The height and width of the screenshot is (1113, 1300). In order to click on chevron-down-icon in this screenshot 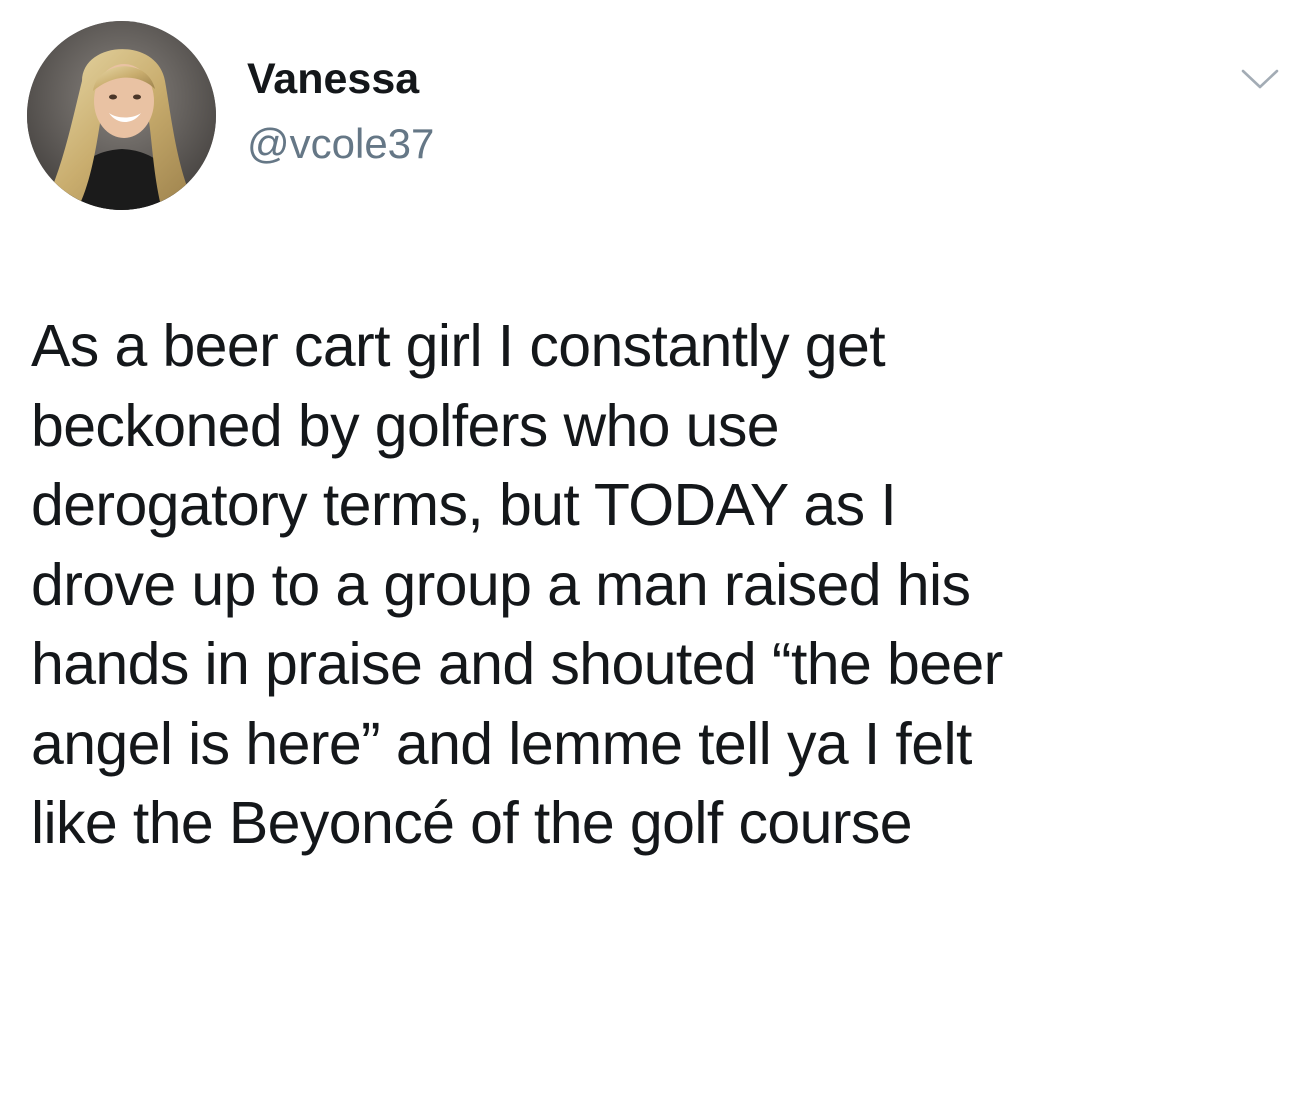, I will do `click(1260, 79)`.